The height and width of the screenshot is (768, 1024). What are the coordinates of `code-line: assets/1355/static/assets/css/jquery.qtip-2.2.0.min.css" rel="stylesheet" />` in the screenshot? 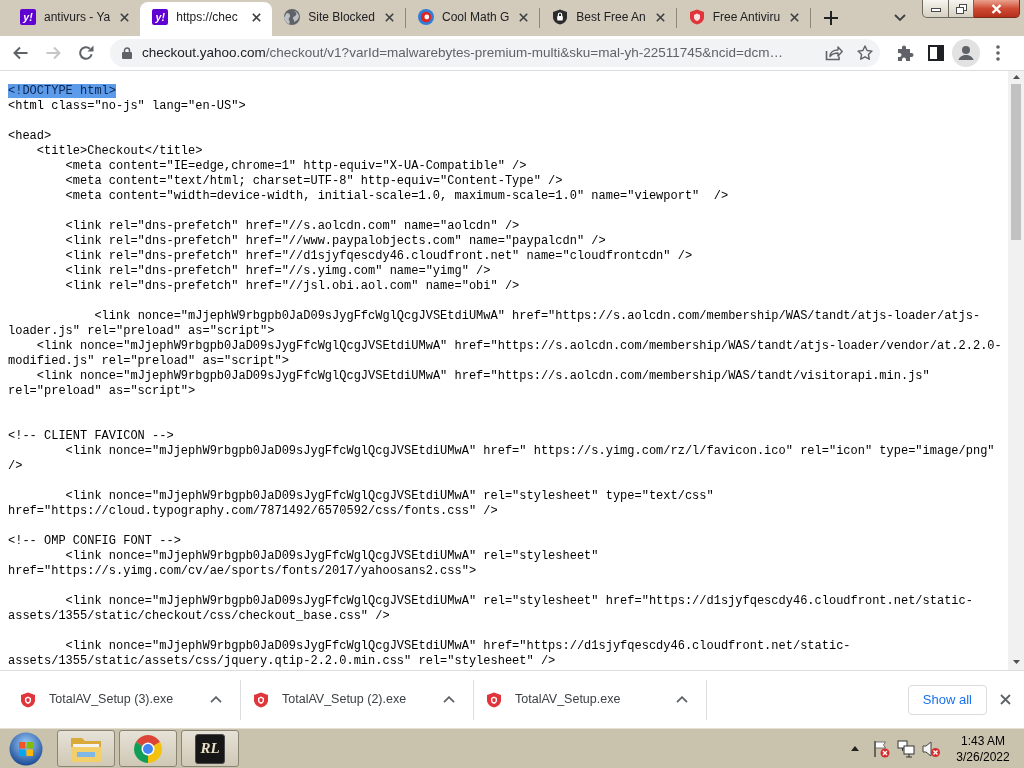 It's located at (282, 661).